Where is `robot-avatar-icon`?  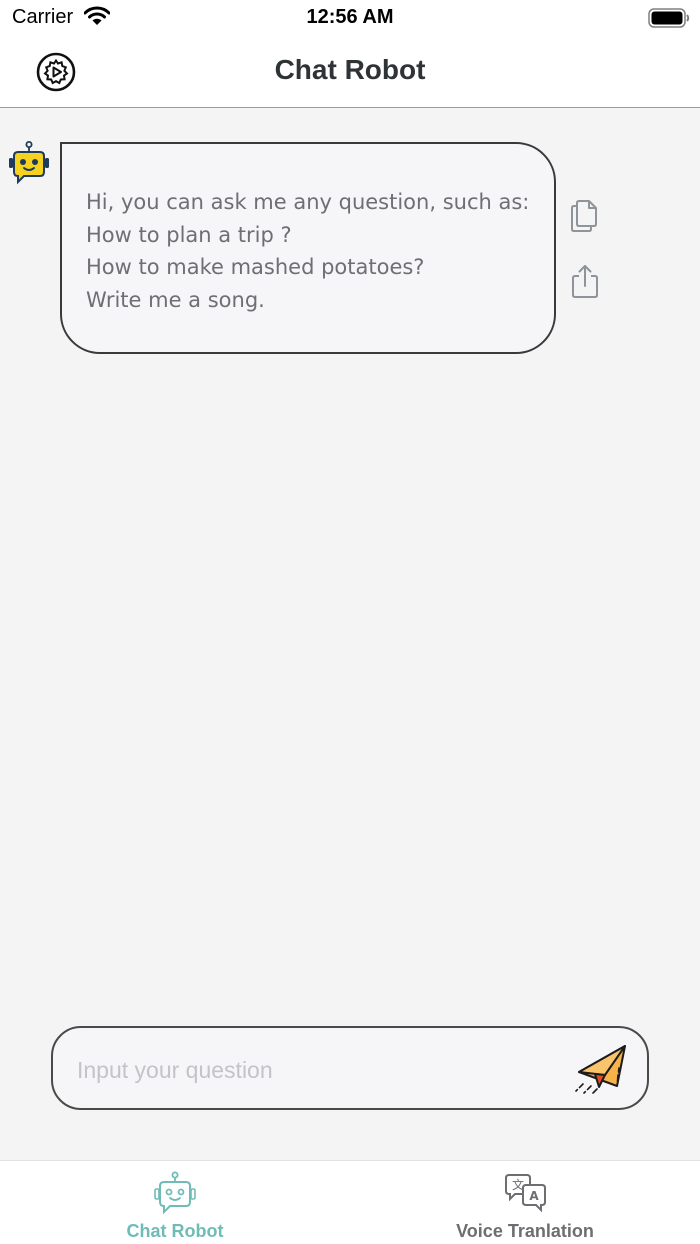 robot-avatar-icon is located at coordinates (29, 163).